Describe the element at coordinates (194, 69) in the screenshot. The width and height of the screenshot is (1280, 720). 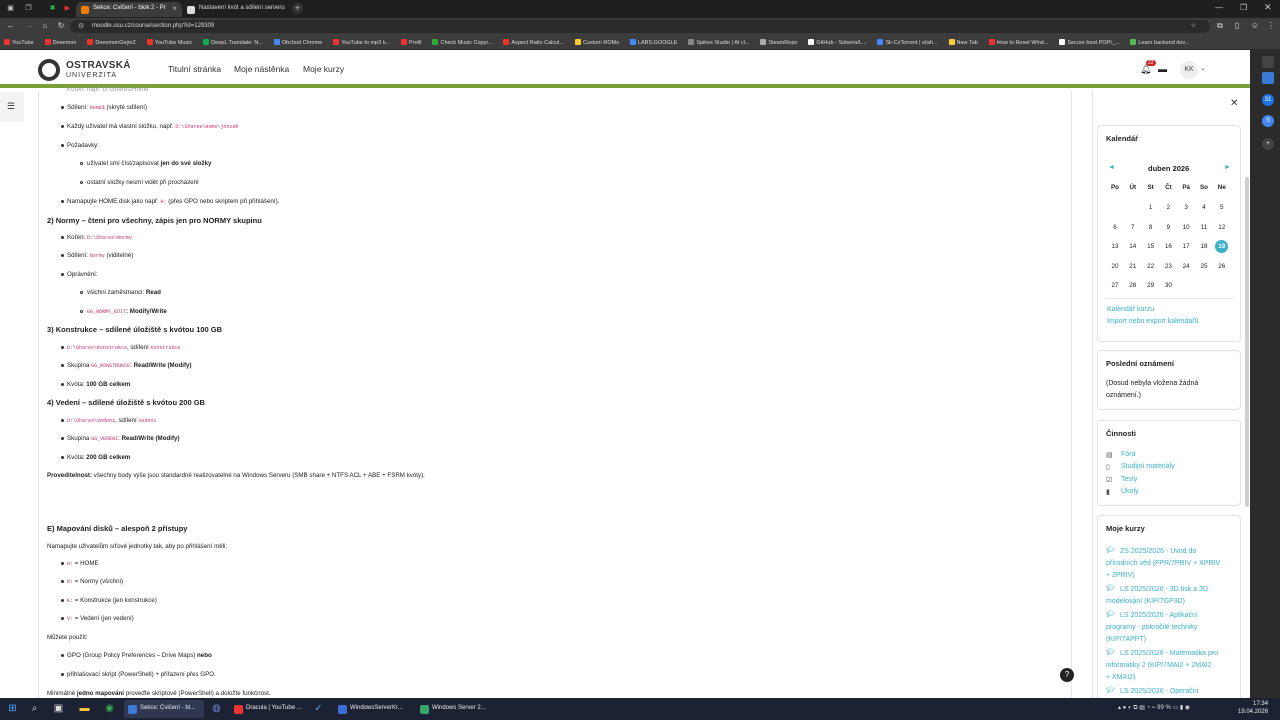
I see `nav-home: Titulní stránka` at that location.